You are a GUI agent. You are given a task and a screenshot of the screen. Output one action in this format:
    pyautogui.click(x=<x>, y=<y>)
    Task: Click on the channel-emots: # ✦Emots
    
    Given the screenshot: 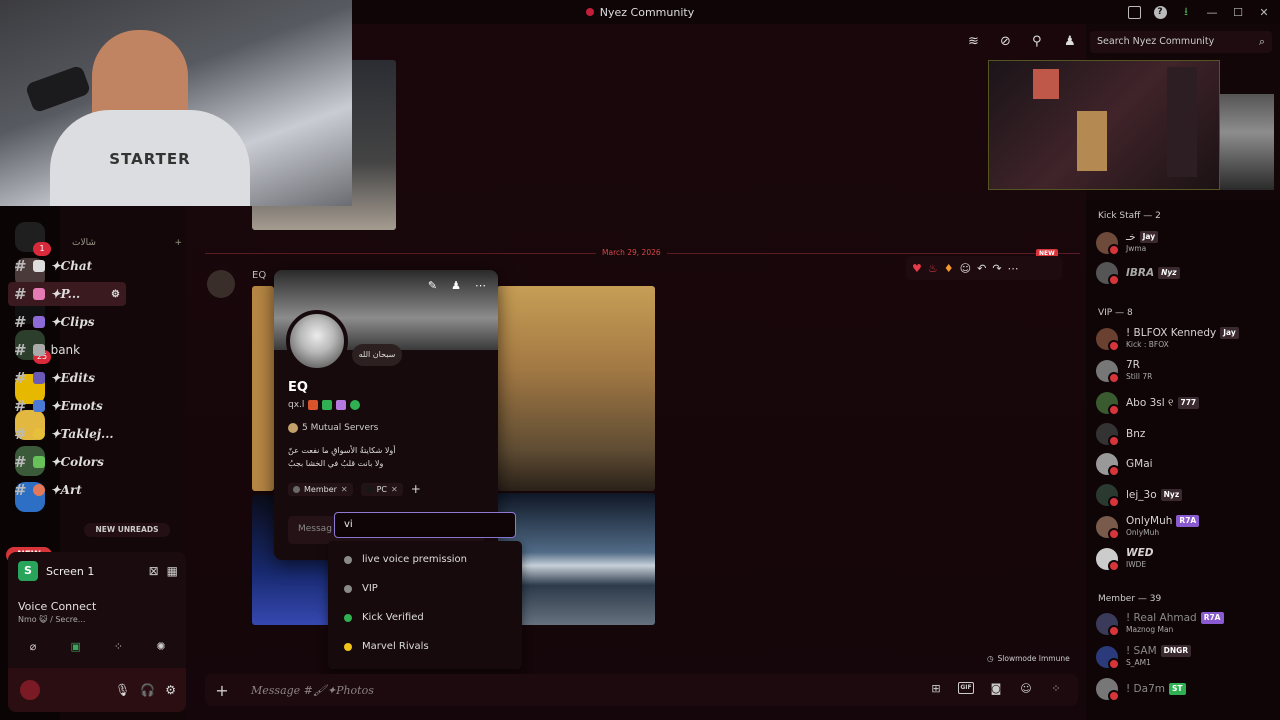 What is the action you would take?
    pyautogui.click(x=67, y=406)
    